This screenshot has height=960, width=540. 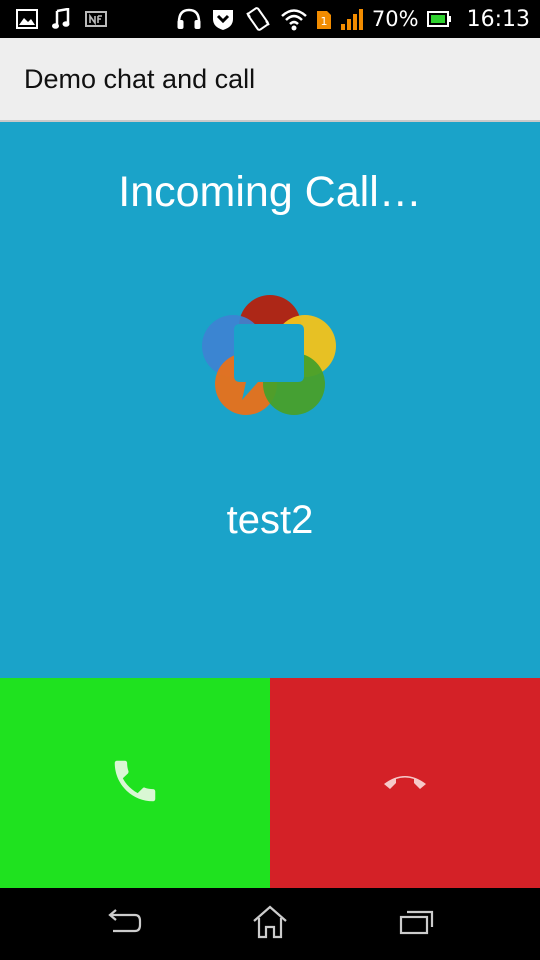 I want to click on home-button, so click(x=270, y=924).